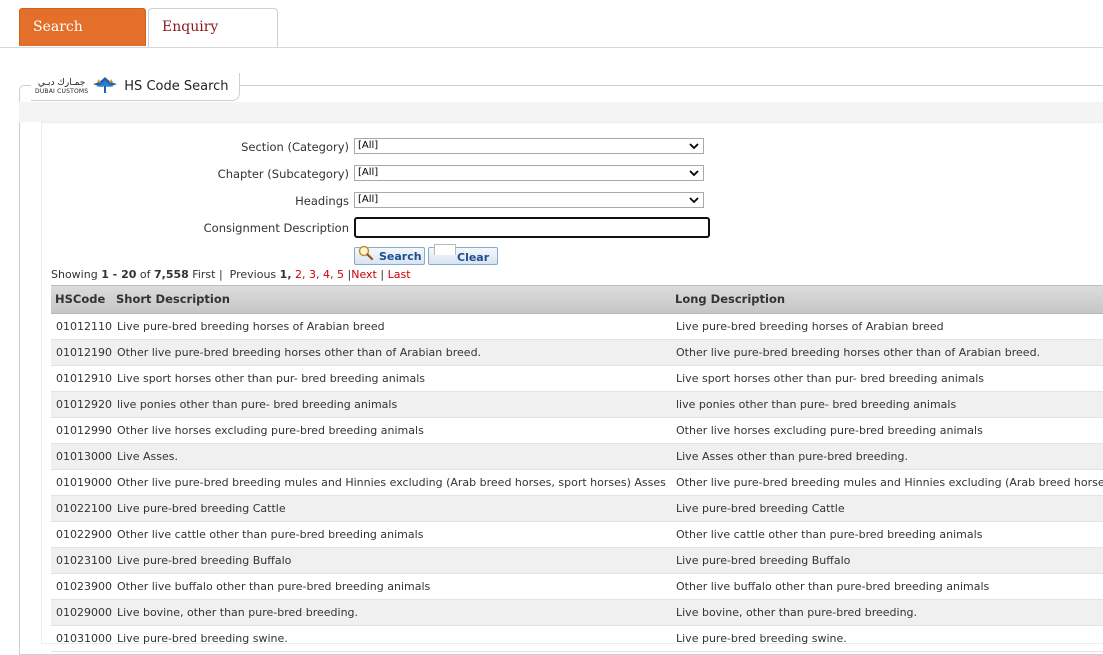 The image size is (1103, 655). I want to click on clear-icon, so click(445, 249).